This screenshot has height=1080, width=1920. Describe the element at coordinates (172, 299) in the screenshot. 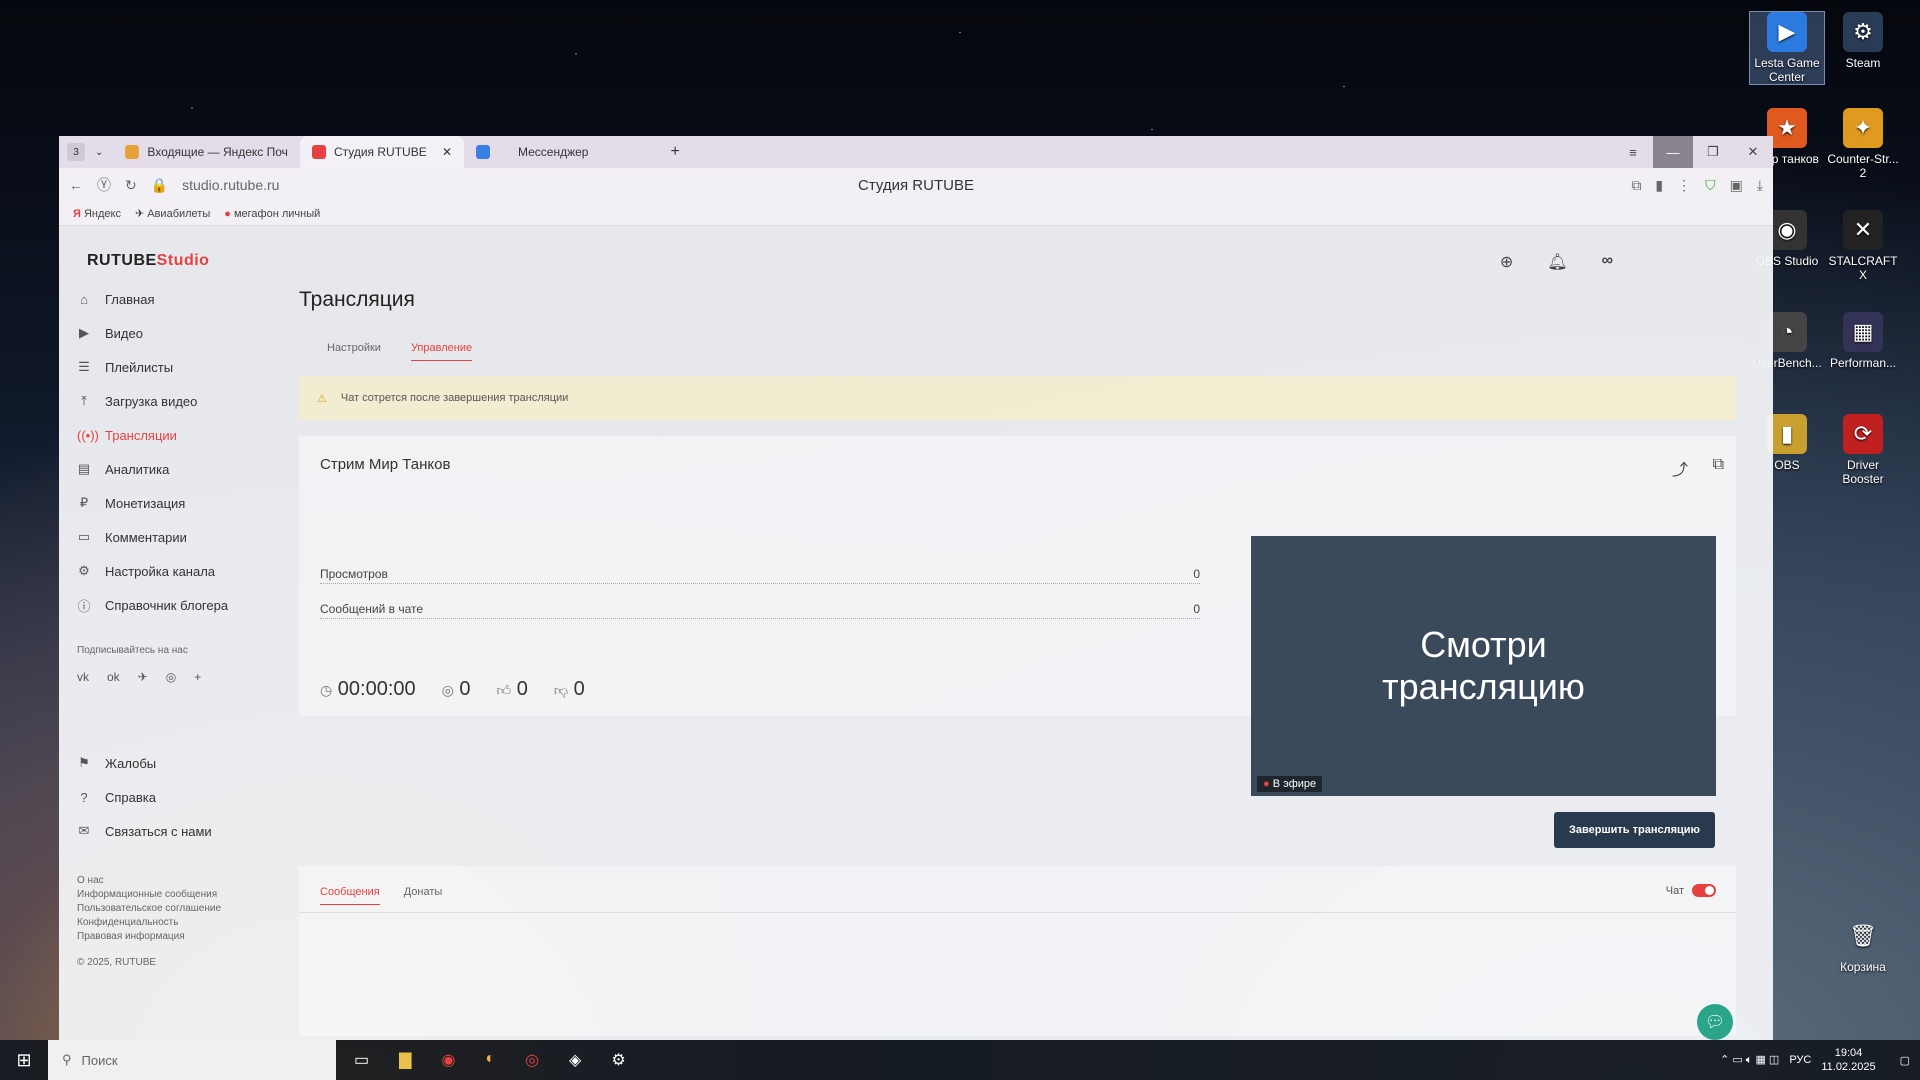

I see `sidebar-item: ⌂ Главная` at that location.